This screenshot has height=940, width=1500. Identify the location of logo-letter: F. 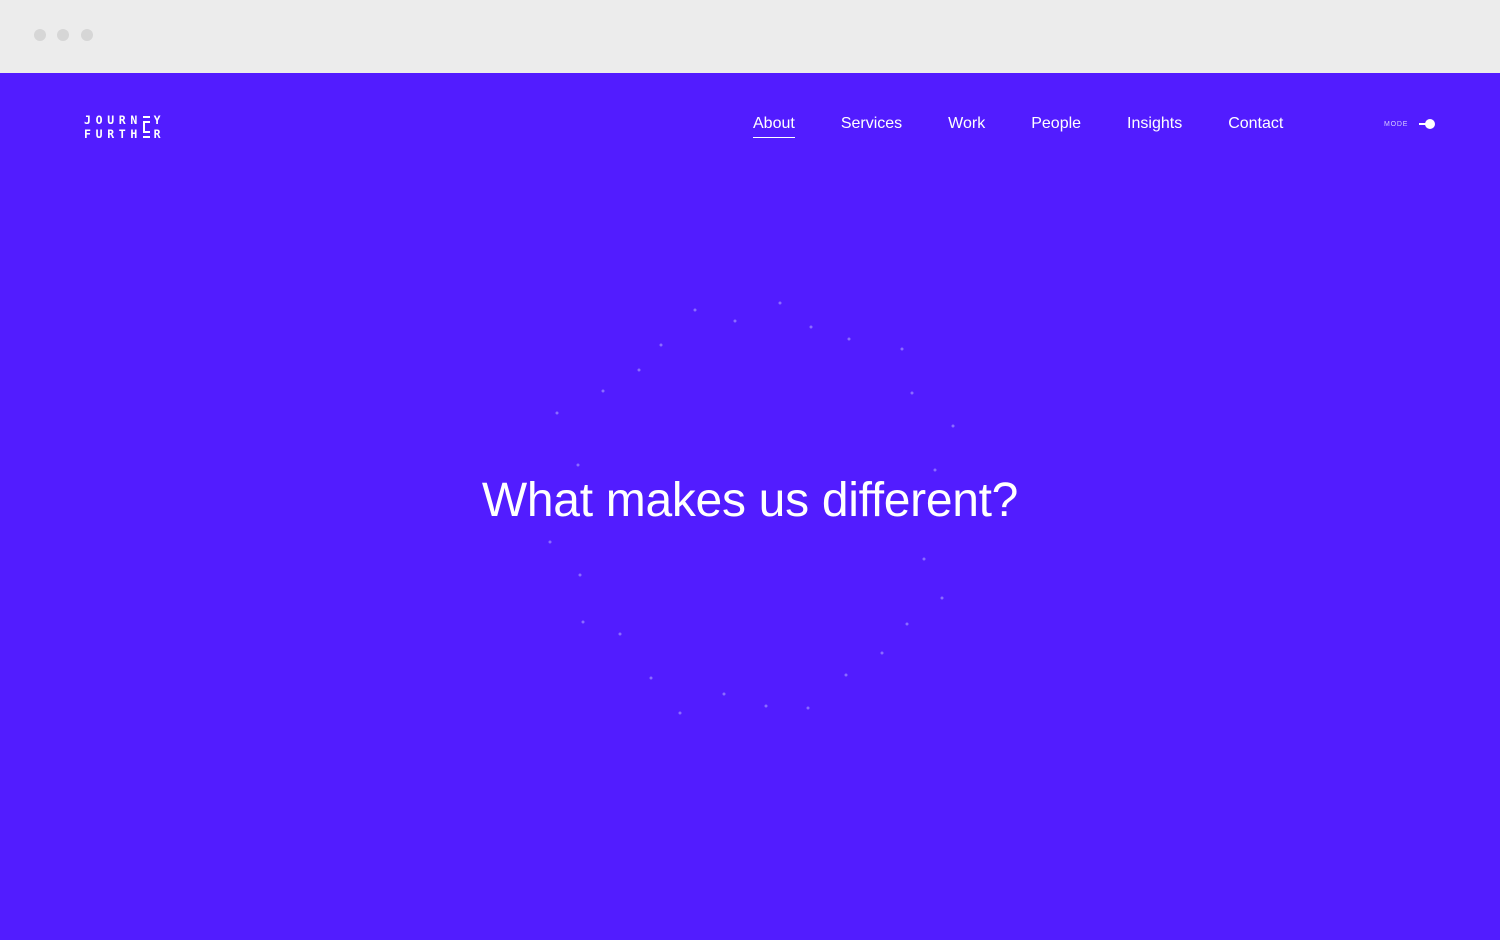
(87, 134).